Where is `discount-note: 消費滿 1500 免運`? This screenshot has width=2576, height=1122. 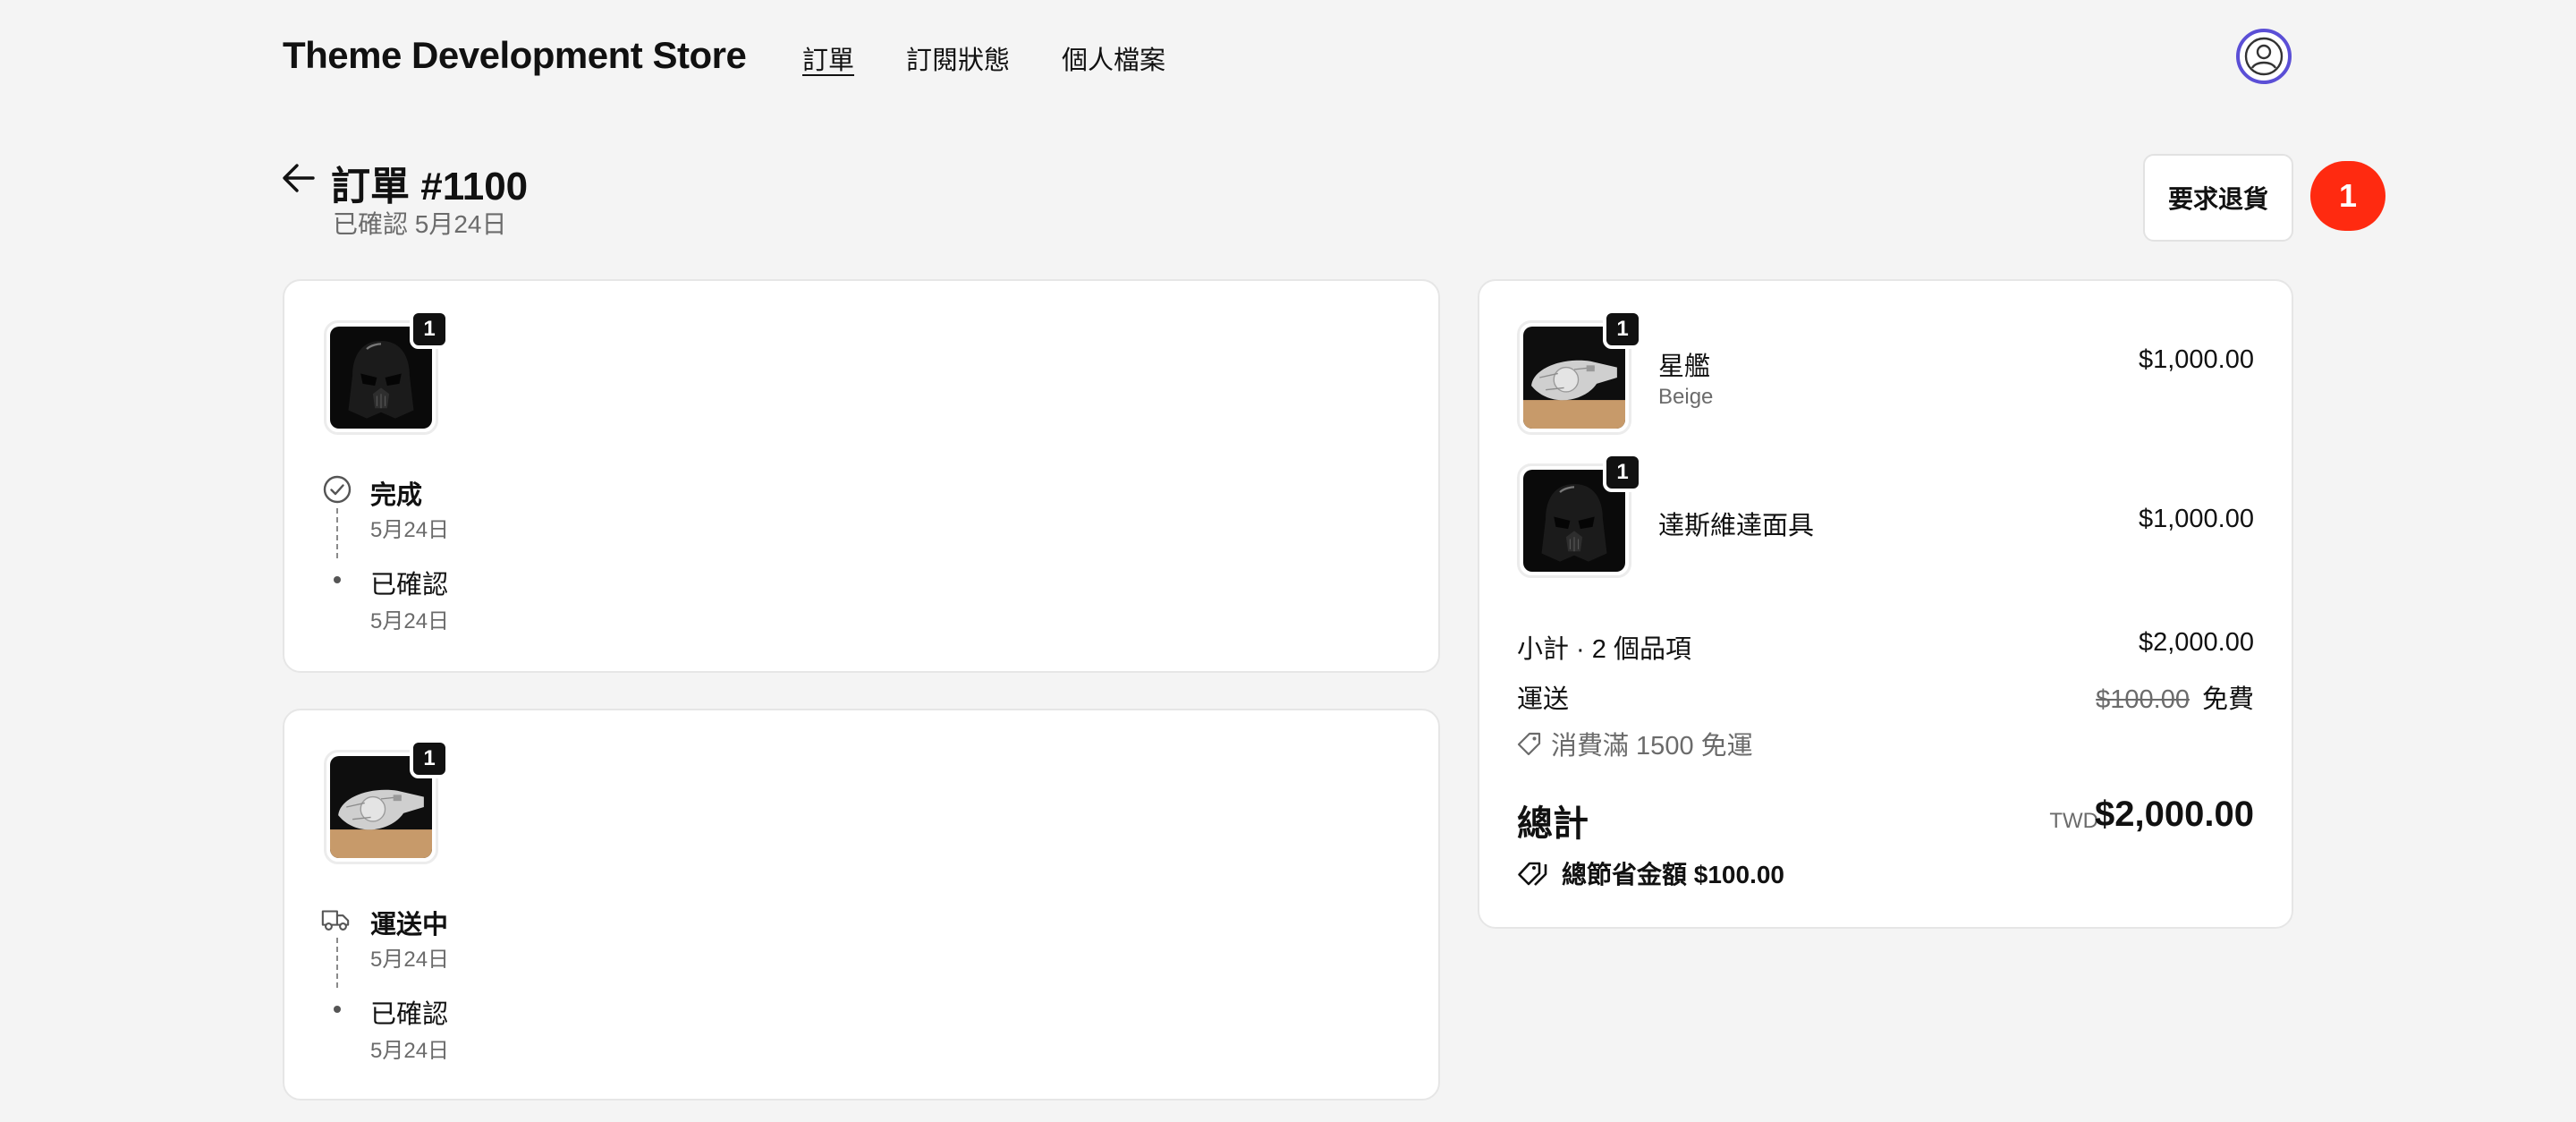 discount-note: 消費滿 1500 免運 is located at coordinates (1635, 743).